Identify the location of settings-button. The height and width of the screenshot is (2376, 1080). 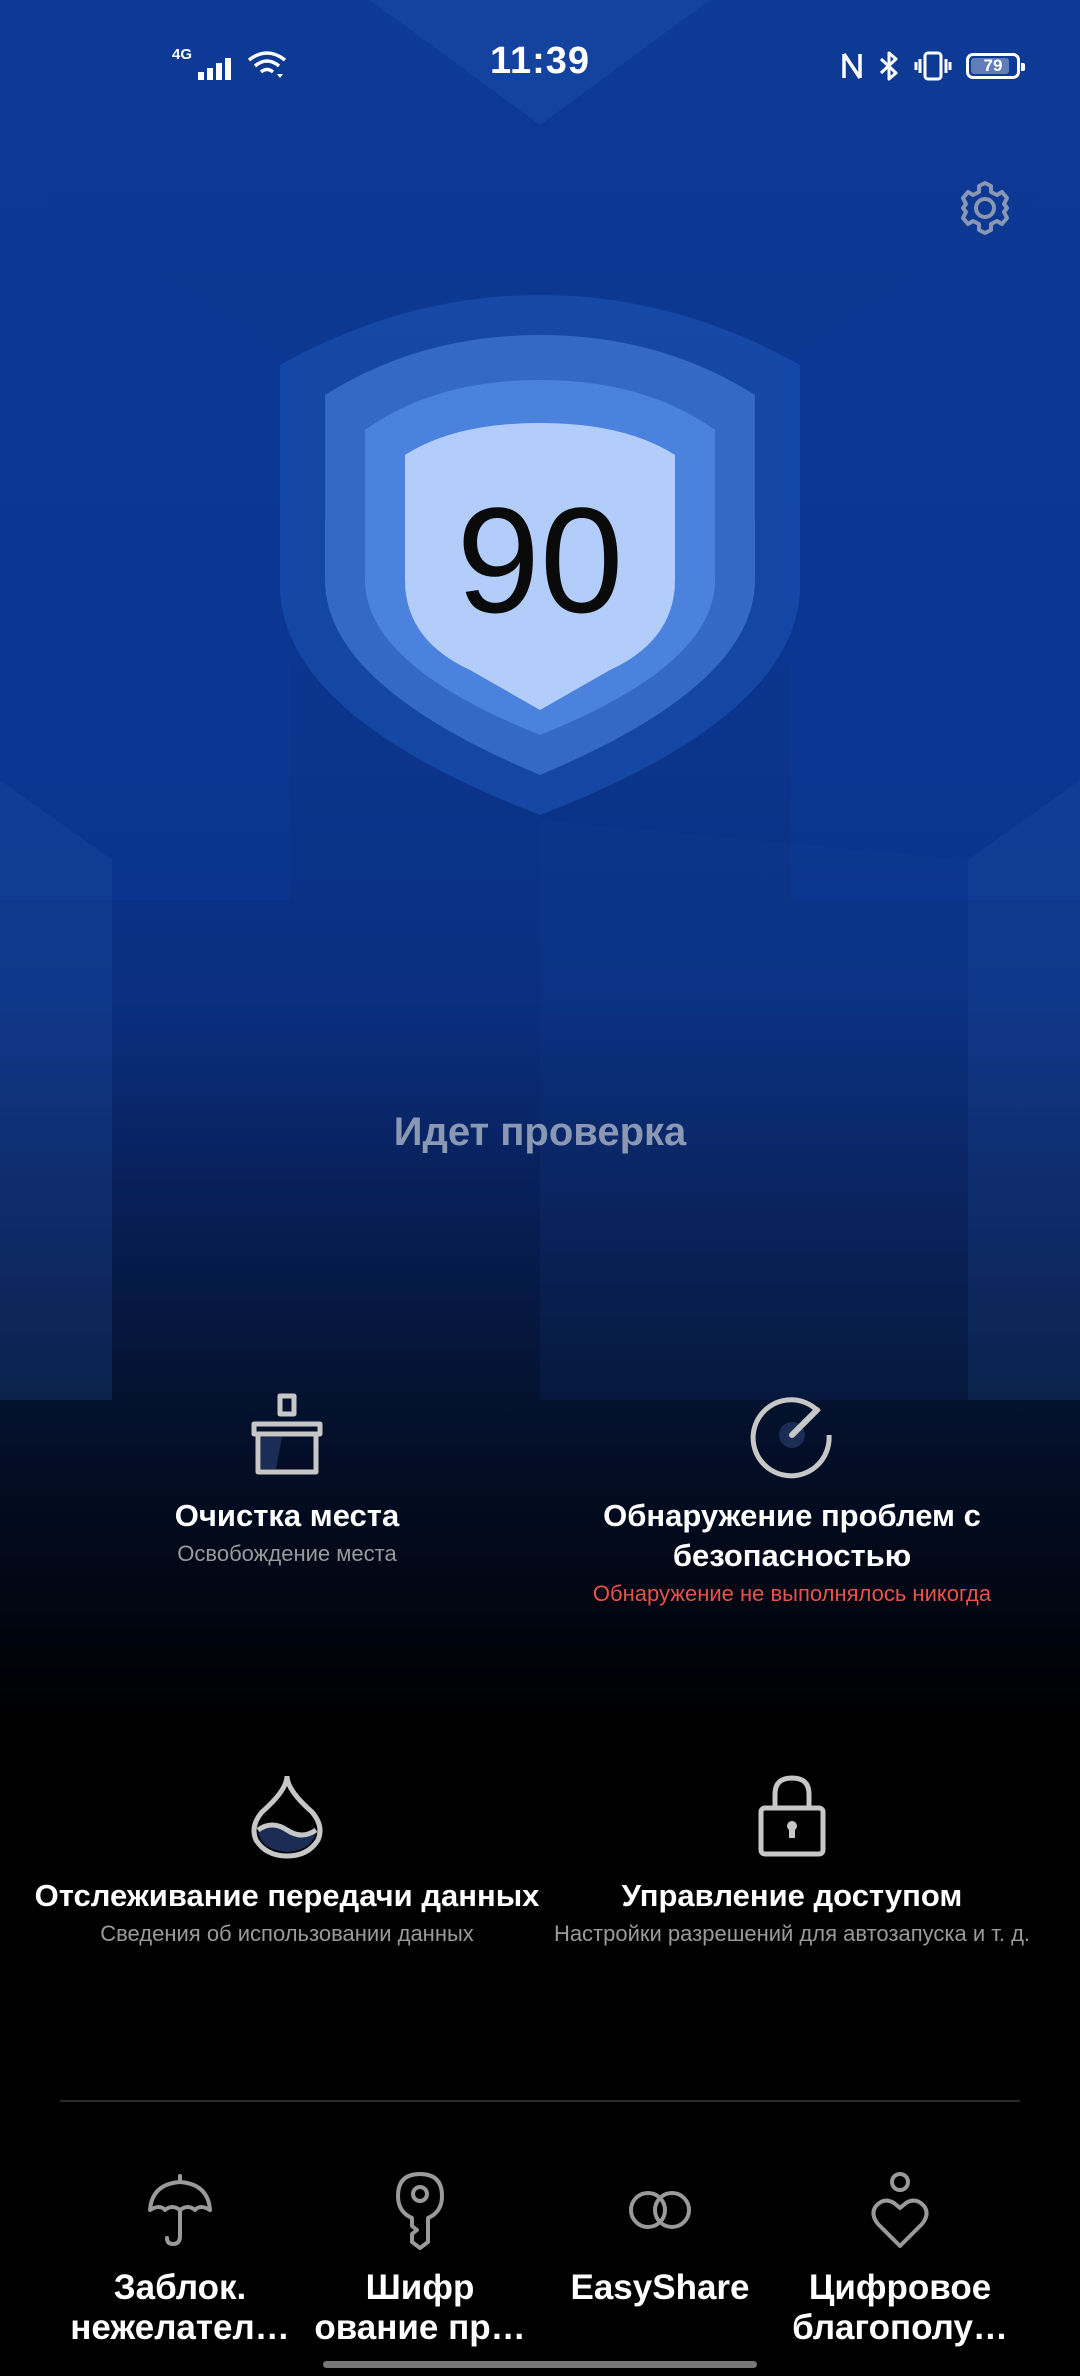
(985, 208).